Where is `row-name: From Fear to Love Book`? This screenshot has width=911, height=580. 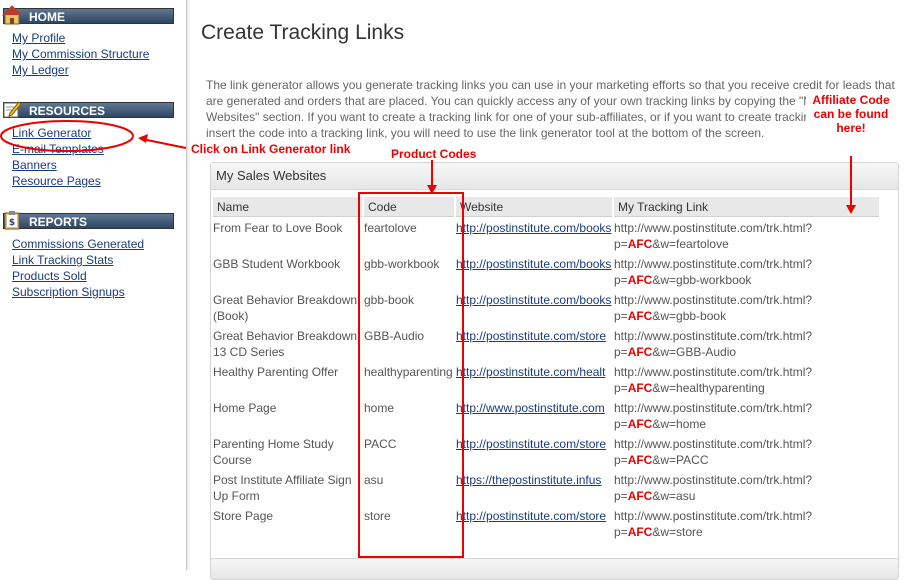
row-name: From Fear to Love Book is located at coordinates (278, 228).